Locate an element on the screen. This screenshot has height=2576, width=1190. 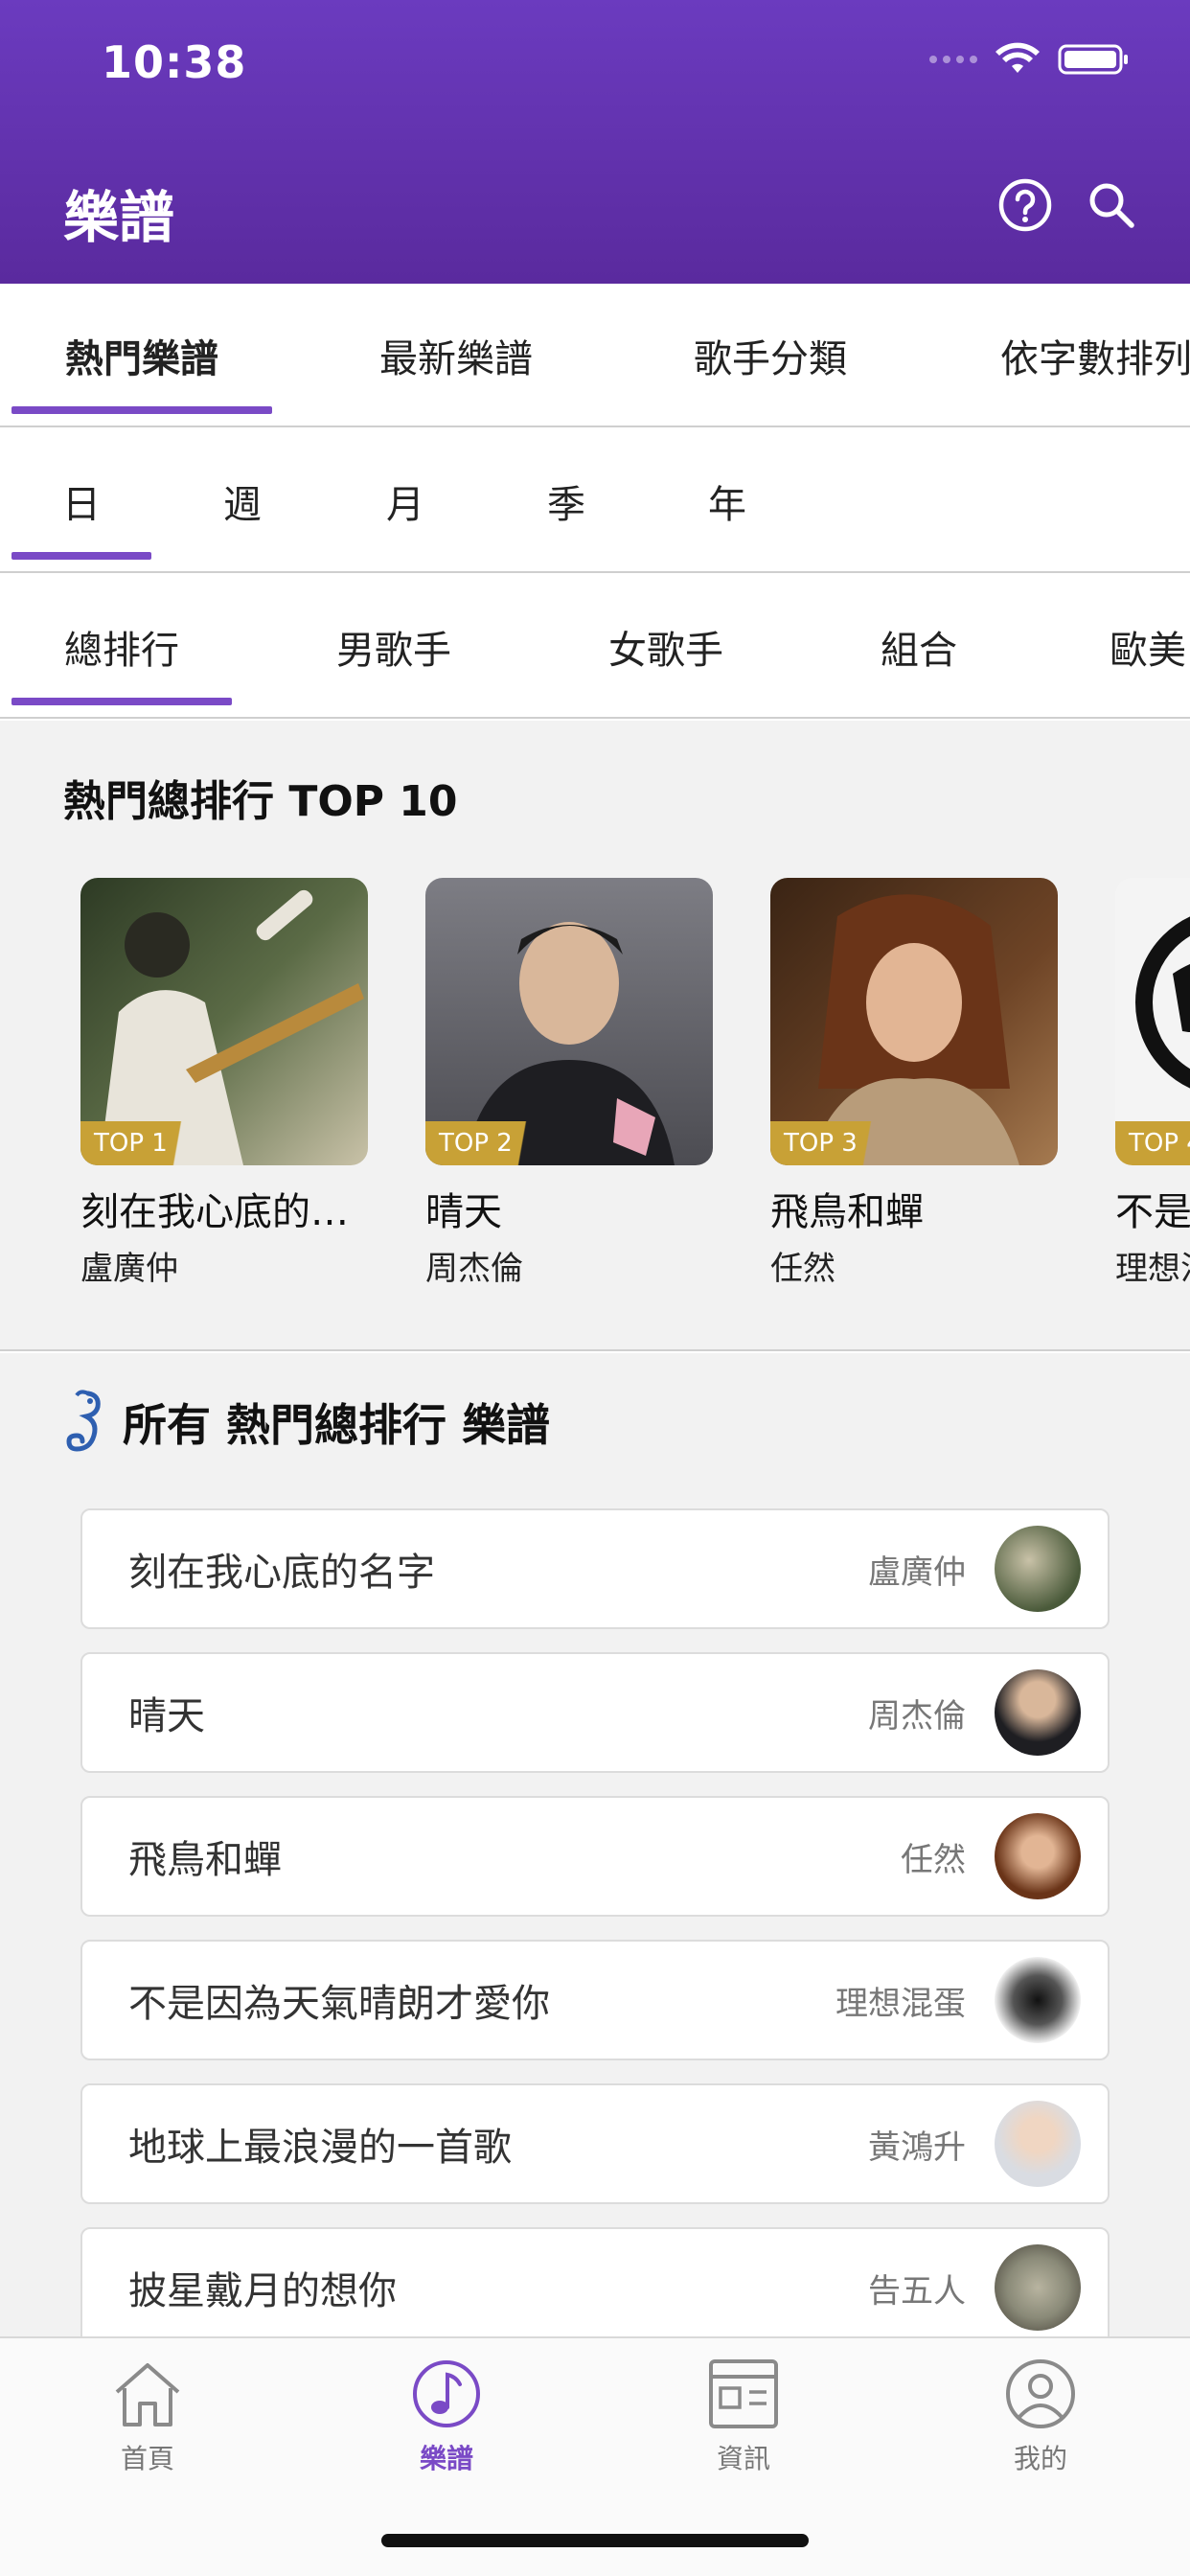
nav-profile: 我的 is located at coordinates (1040, 2417).